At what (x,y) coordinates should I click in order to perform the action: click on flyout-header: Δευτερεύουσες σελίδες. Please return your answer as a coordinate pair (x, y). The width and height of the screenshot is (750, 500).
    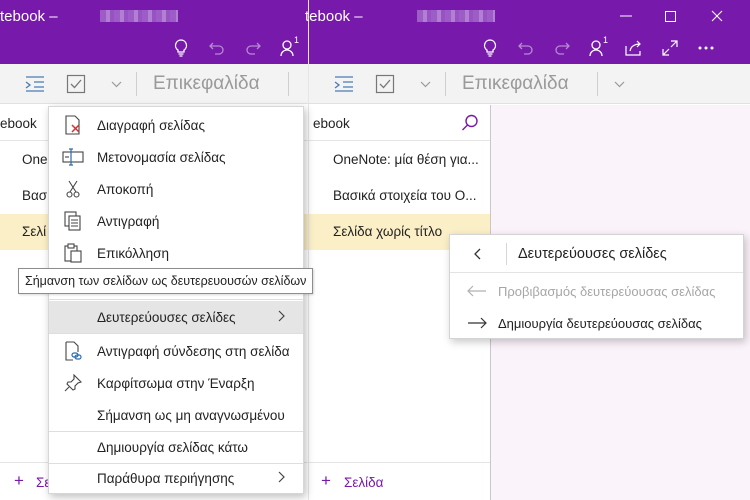
    Looking at the image, I should click on (596, 254).